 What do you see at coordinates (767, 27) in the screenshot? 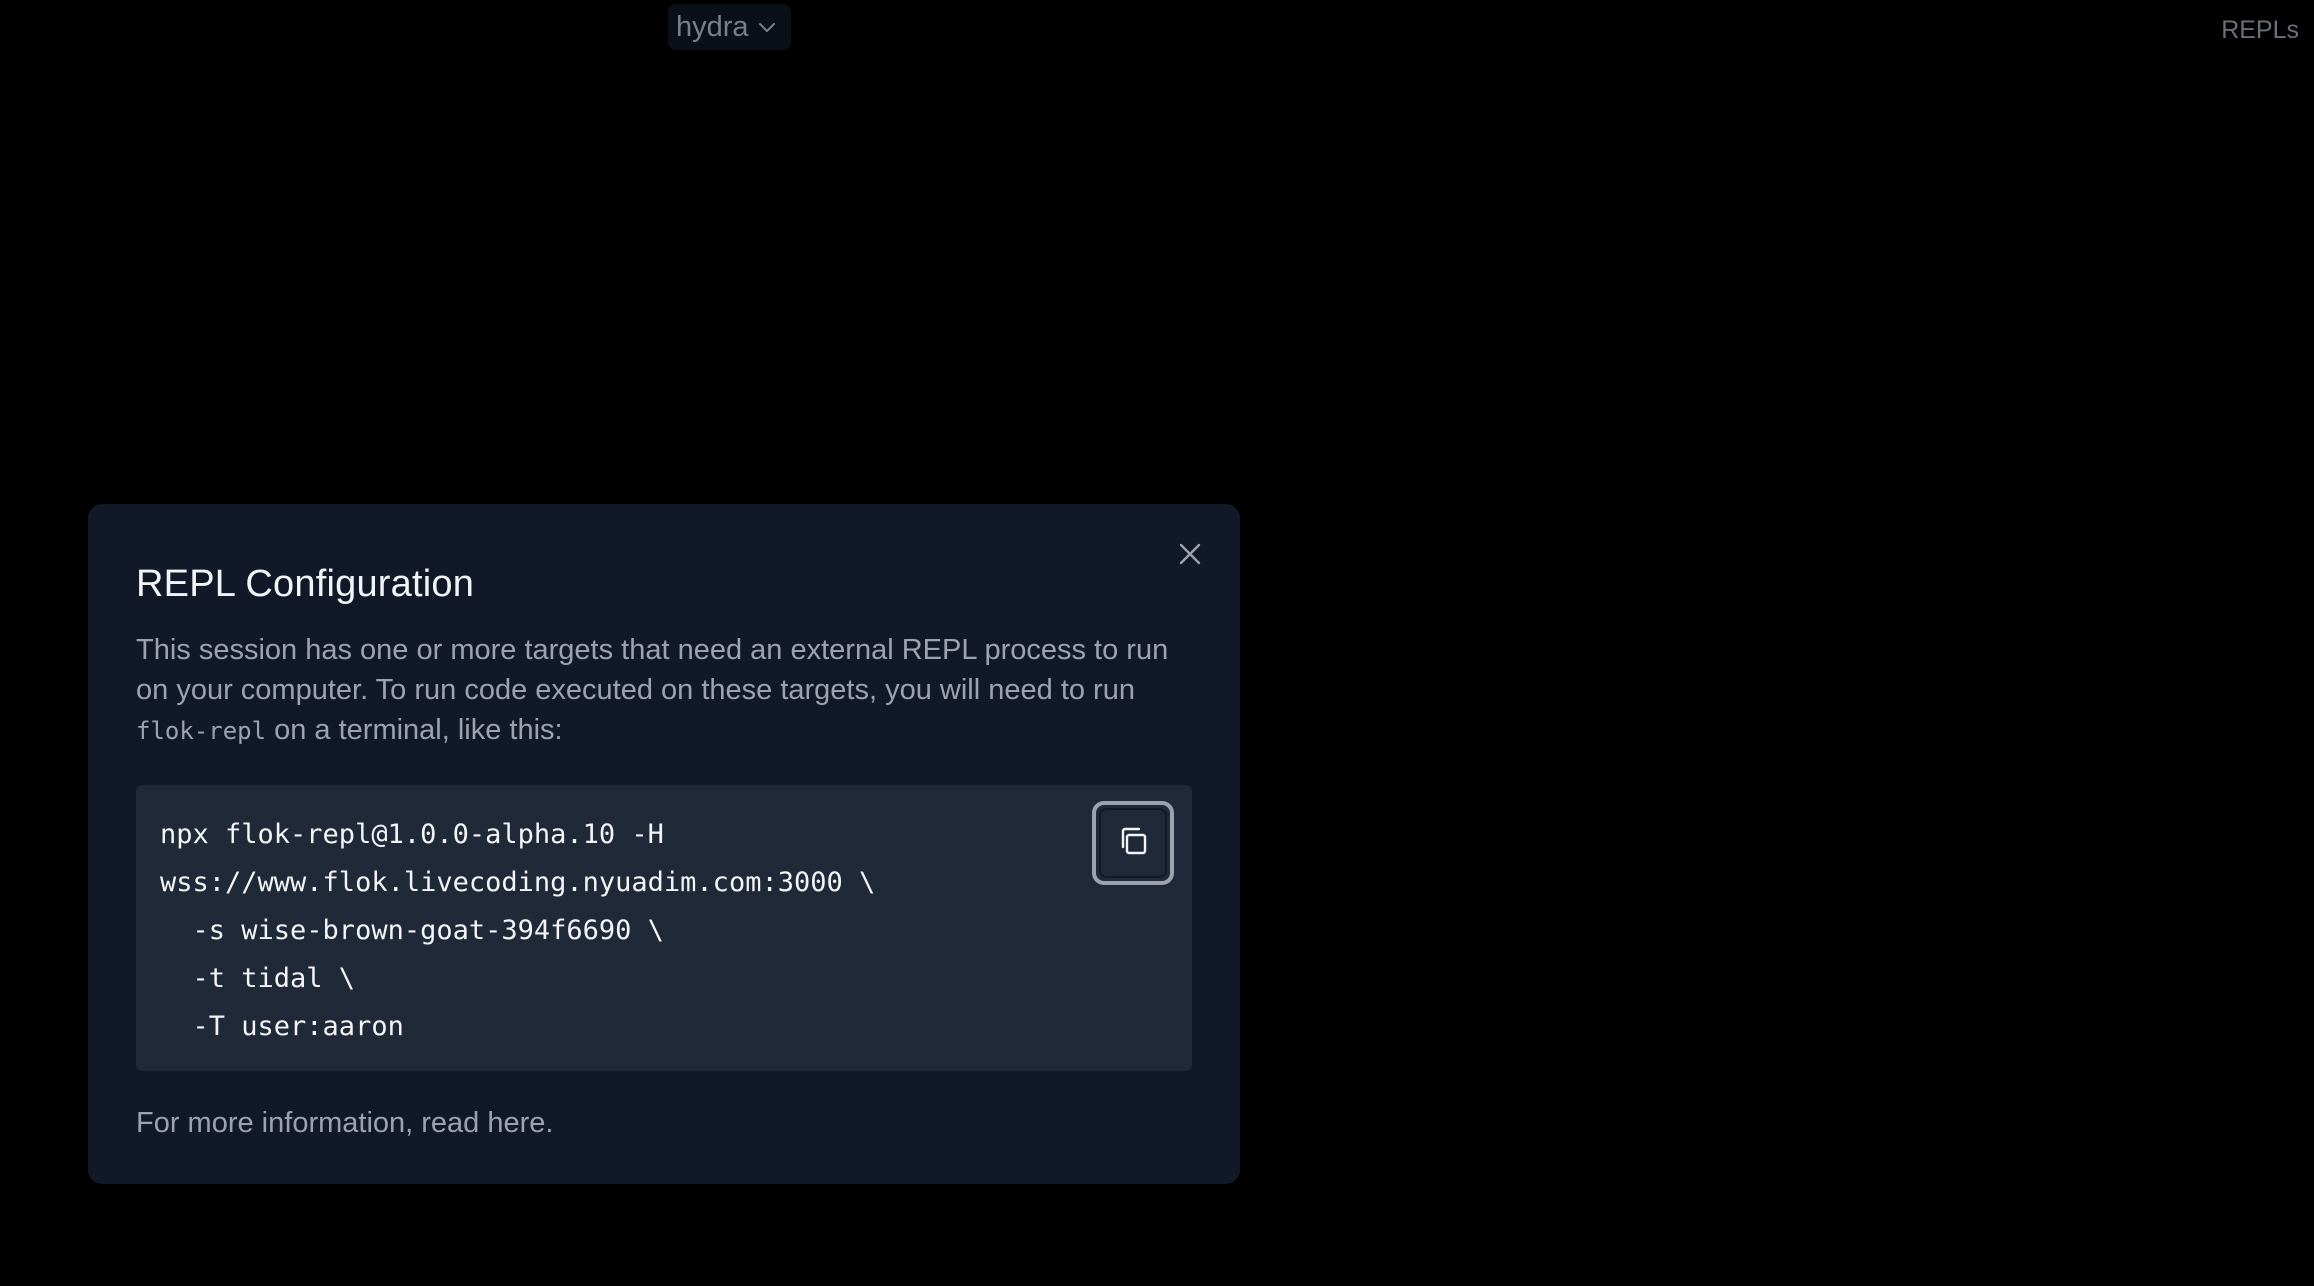
I see `chevron-down-icon` at bounding box center [767, 27].